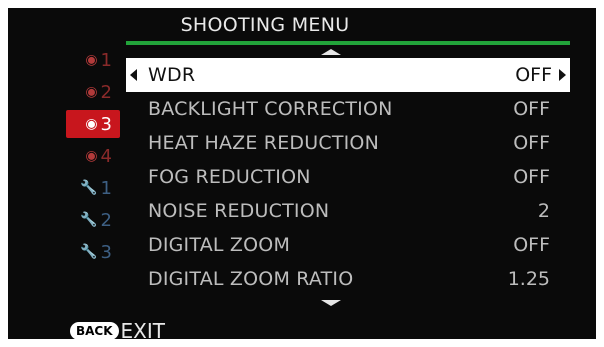 The height and width of the screenshot is (347, 604). I want to click on menu-header-underline, so click(348, 43).